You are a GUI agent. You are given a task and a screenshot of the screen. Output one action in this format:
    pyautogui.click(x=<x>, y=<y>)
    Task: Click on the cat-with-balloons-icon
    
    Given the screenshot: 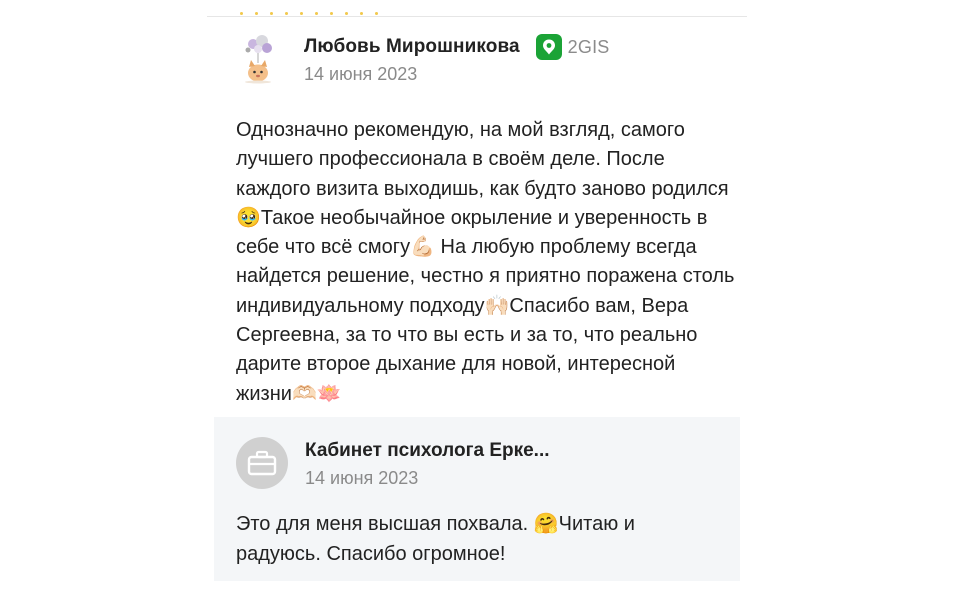 What is the action you would take?
    pyautogui.click(x=258, y=59)
    